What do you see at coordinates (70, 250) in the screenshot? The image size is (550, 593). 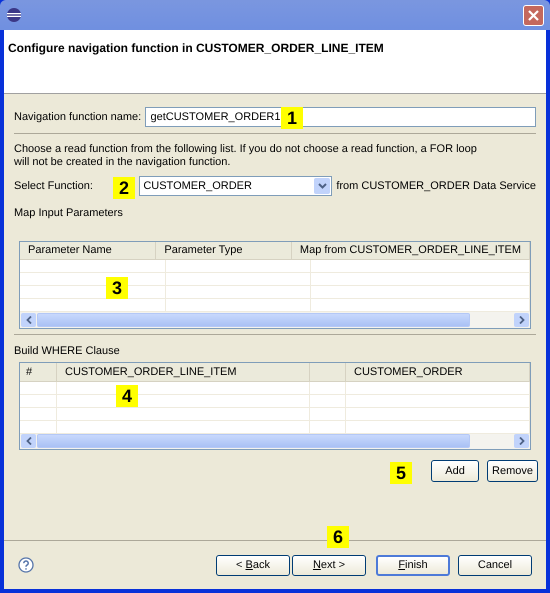 I see `column-header: Parameter Name` at bounding box center [70, 250].